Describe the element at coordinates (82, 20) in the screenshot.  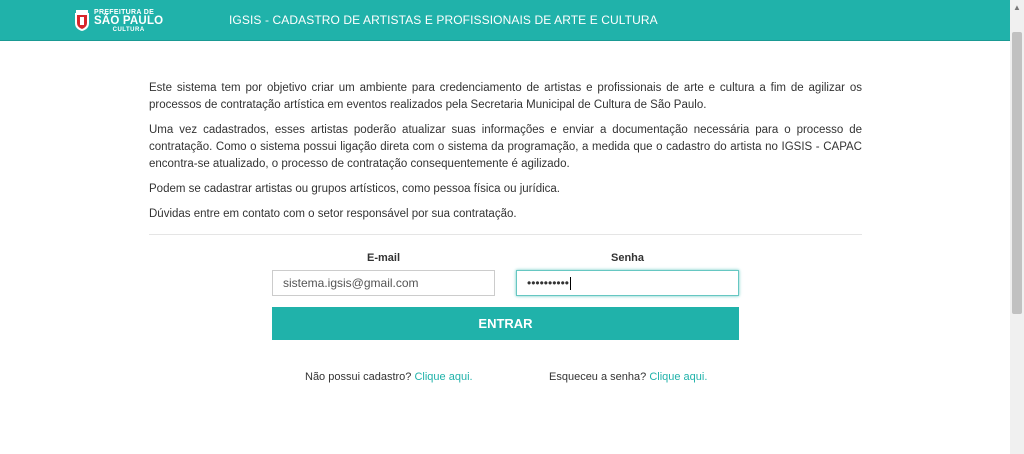
I see `city-crest-icon` at that location.